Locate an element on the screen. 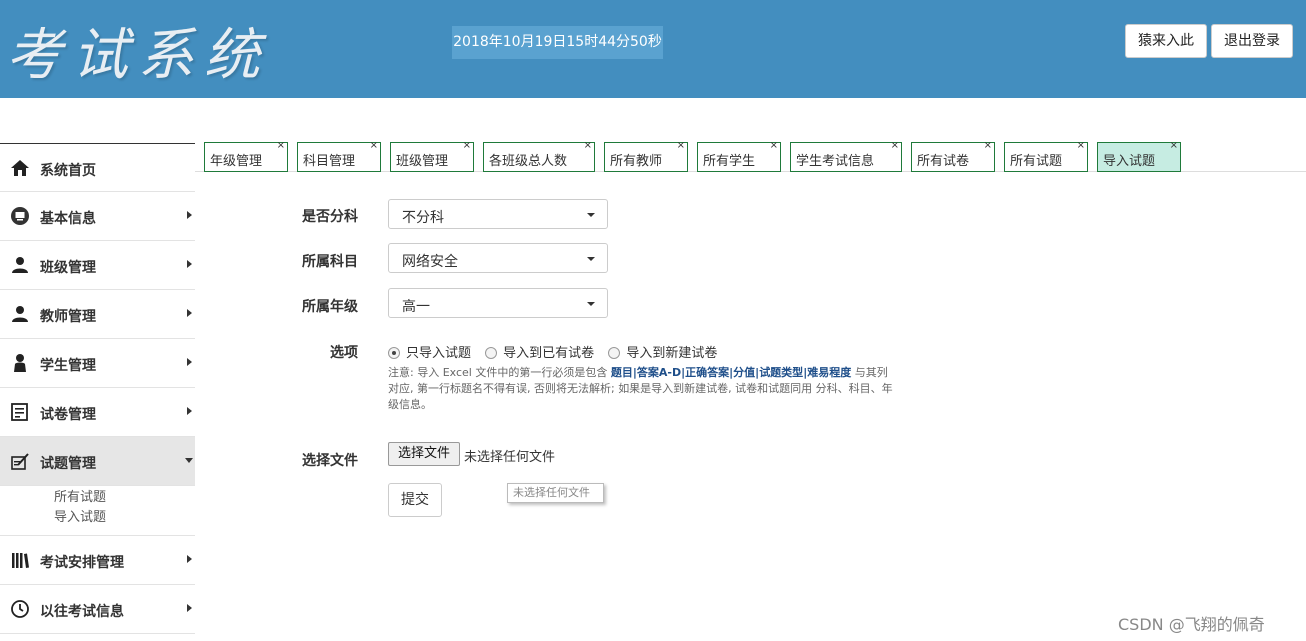 The image size is (1306, 641). home-icon is located at coordinates (20, 168).